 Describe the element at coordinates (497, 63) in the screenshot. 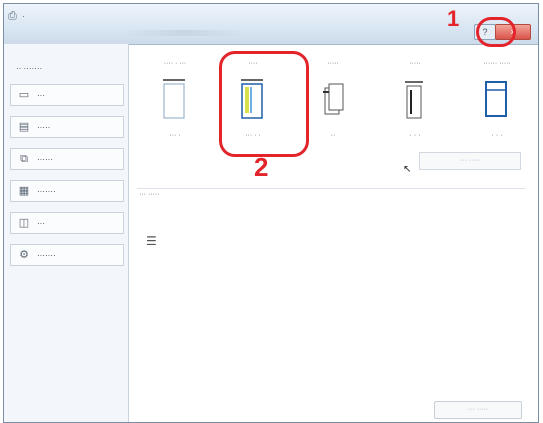

I see `option-caption: ······ ·····` at that location.